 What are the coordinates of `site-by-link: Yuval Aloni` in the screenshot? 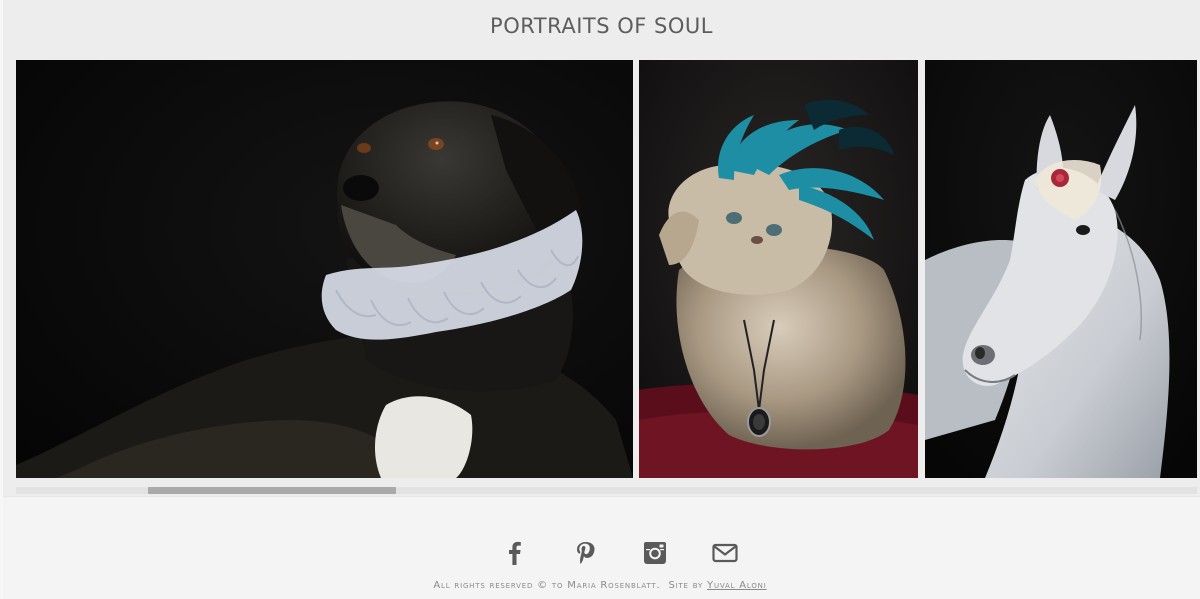 It's located at (737, 585).